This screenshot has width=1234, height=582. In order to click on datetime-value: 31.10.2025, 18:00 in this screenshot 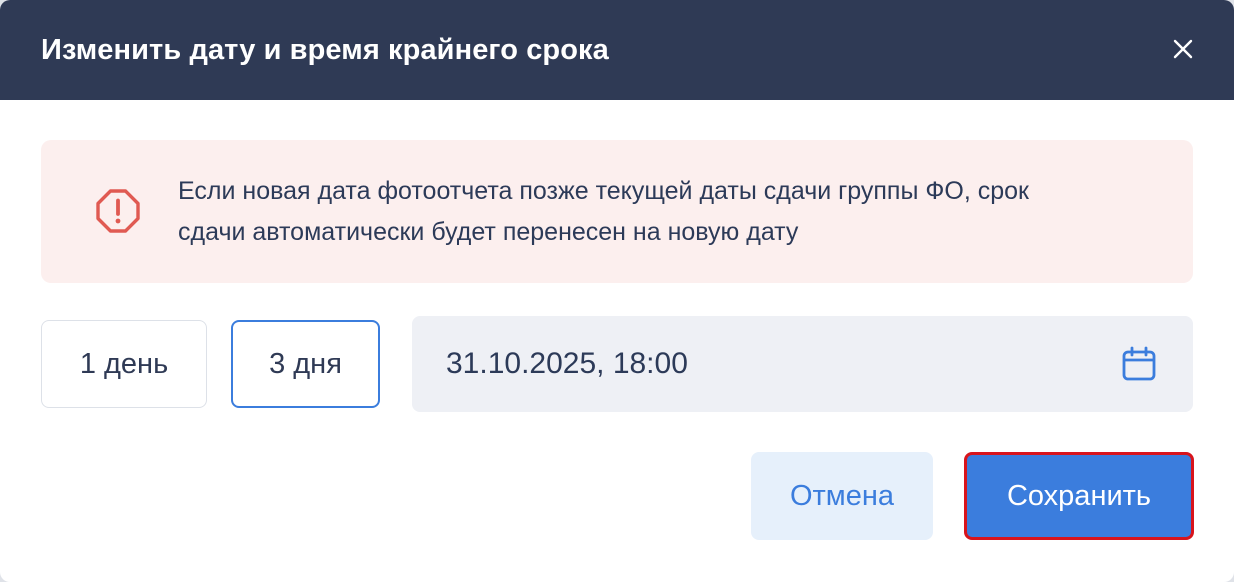, I will do `click(567, 363)`.